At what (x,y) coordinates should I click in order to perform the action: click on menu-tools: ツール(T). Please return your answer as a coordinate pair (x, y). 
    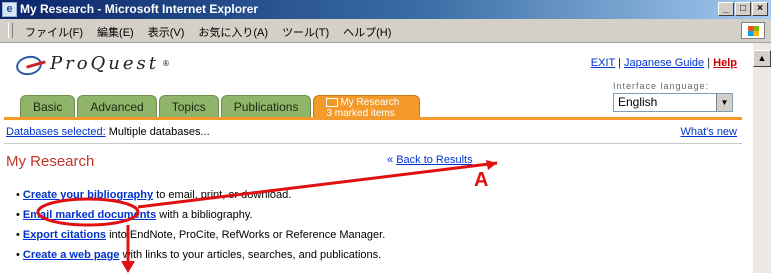
    Looking at the image, I should click on (305, 32).